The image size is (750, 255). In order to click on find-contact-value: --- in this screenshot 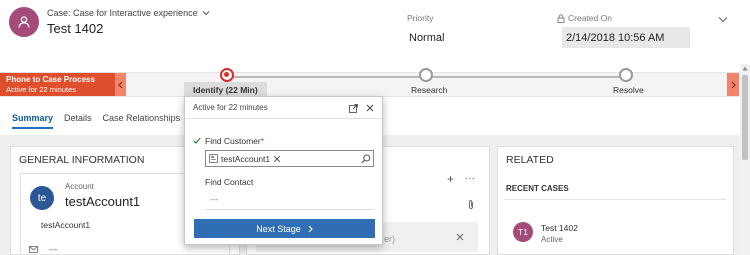, I will do `click(214, 199)`.